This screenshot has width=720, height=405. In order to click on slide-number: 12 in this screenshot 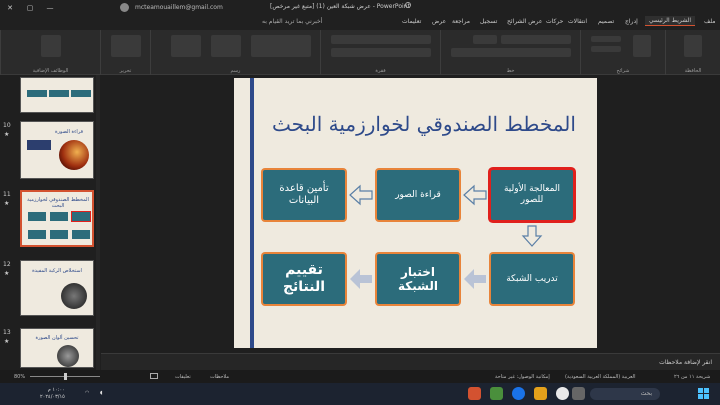, I will do `click(7, 264)`.